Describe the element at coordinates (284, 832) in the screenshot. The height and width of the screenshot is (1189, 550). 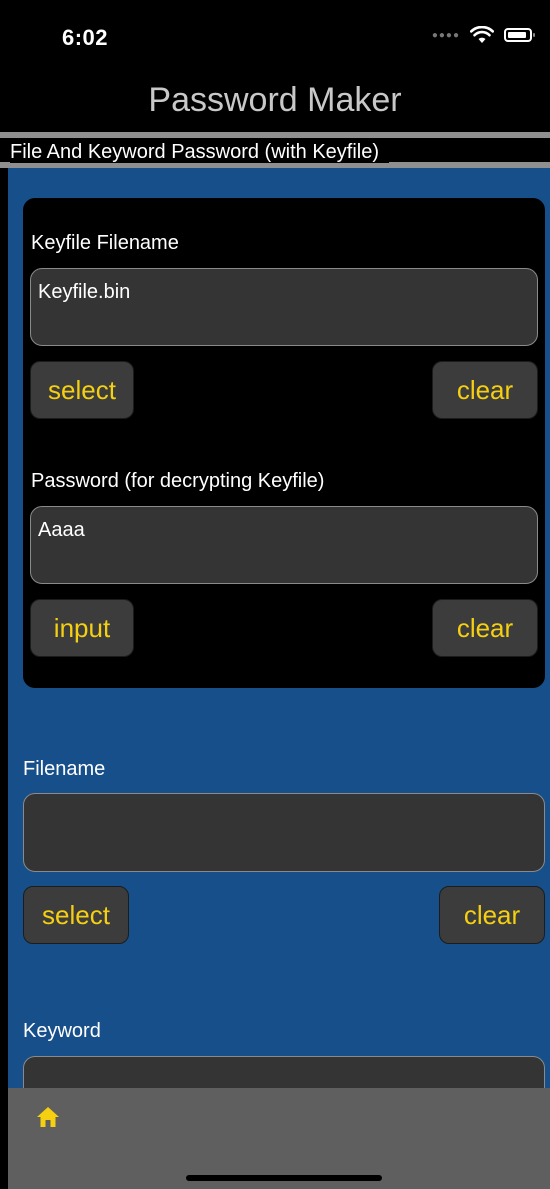
I see `filename-field` at that location.